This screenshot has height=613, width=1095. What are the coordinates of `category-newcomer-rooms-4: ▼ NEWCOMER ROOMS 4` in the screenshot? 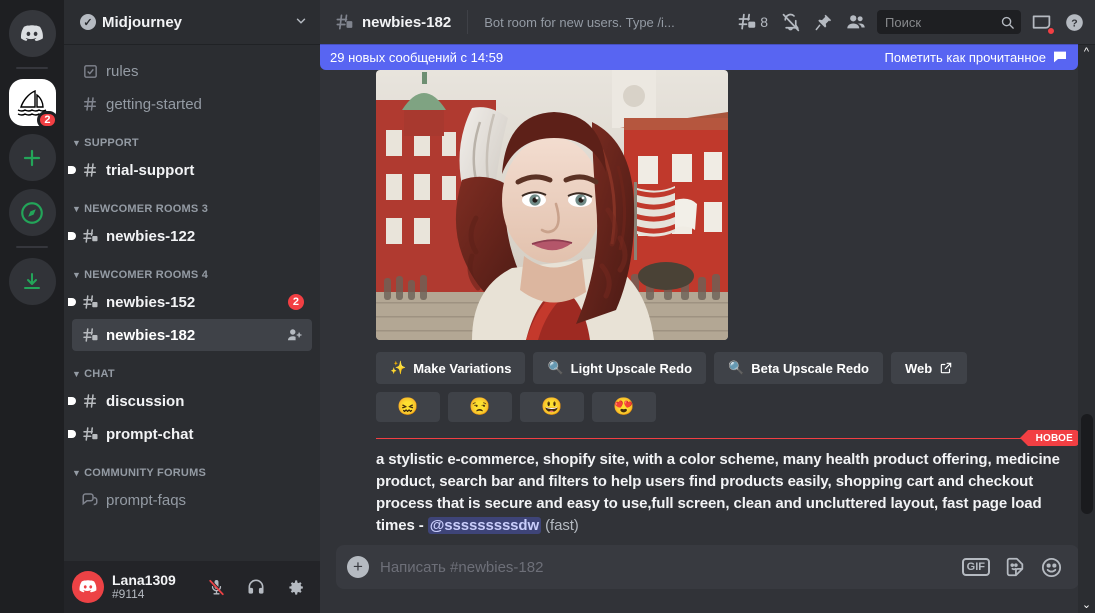 It's located at (192, 269).